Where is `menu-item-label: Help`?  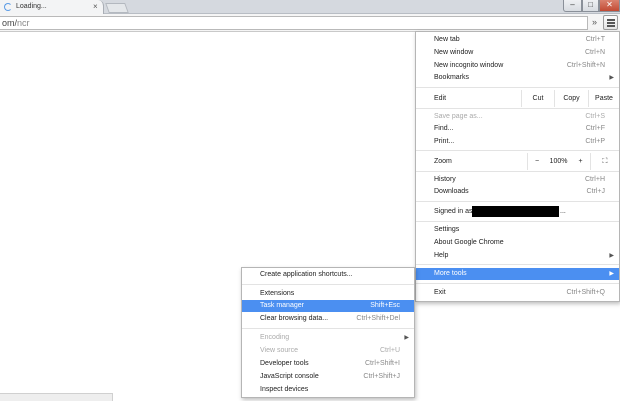
menu-item-label: Help is located at coordinates (441, 255).